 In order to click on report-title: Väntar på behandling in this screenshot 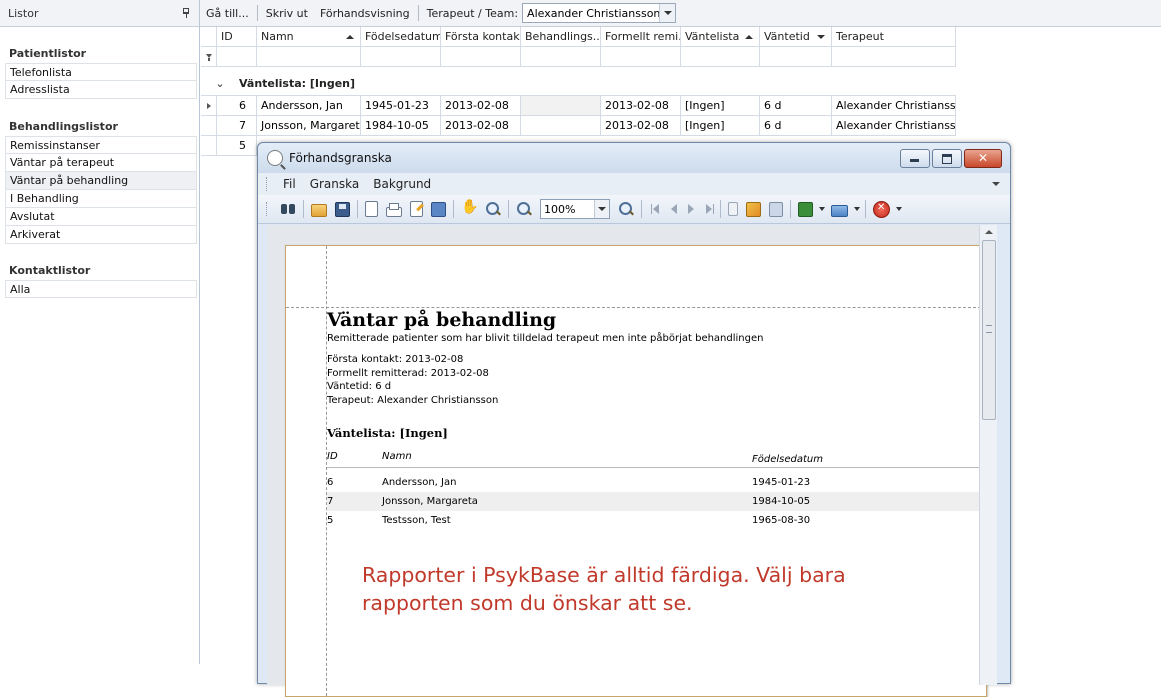, I will do `click(442, 320)`.